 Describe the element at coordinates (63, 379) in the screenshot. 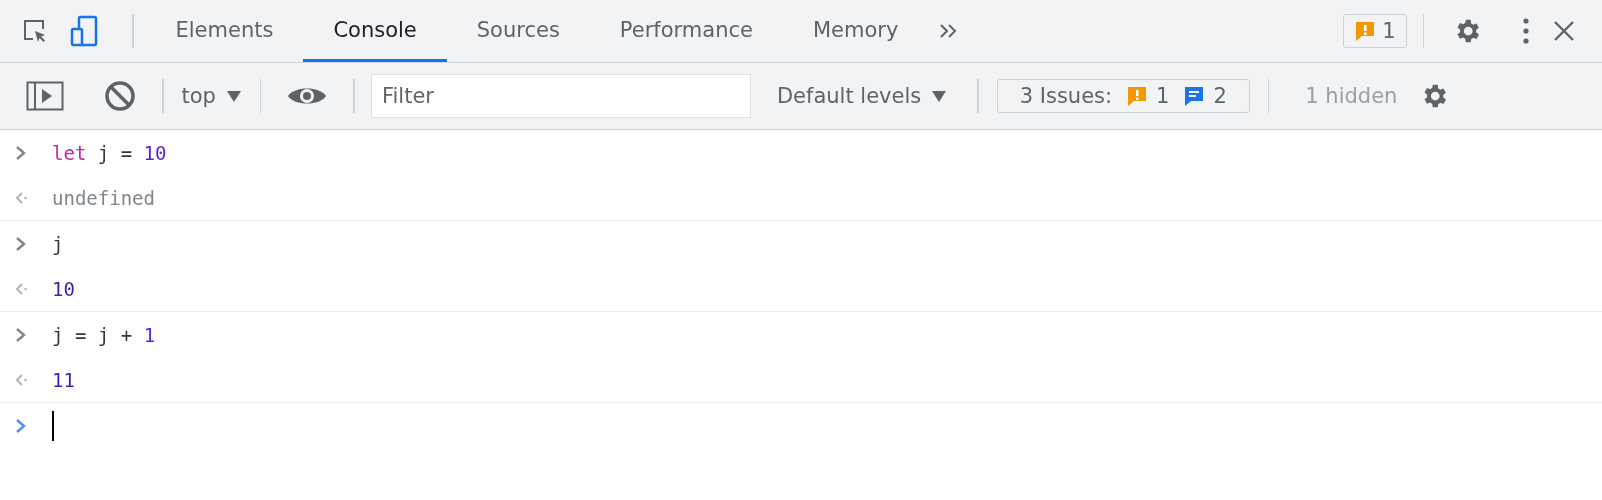

I see `result-text: 11` at that location.